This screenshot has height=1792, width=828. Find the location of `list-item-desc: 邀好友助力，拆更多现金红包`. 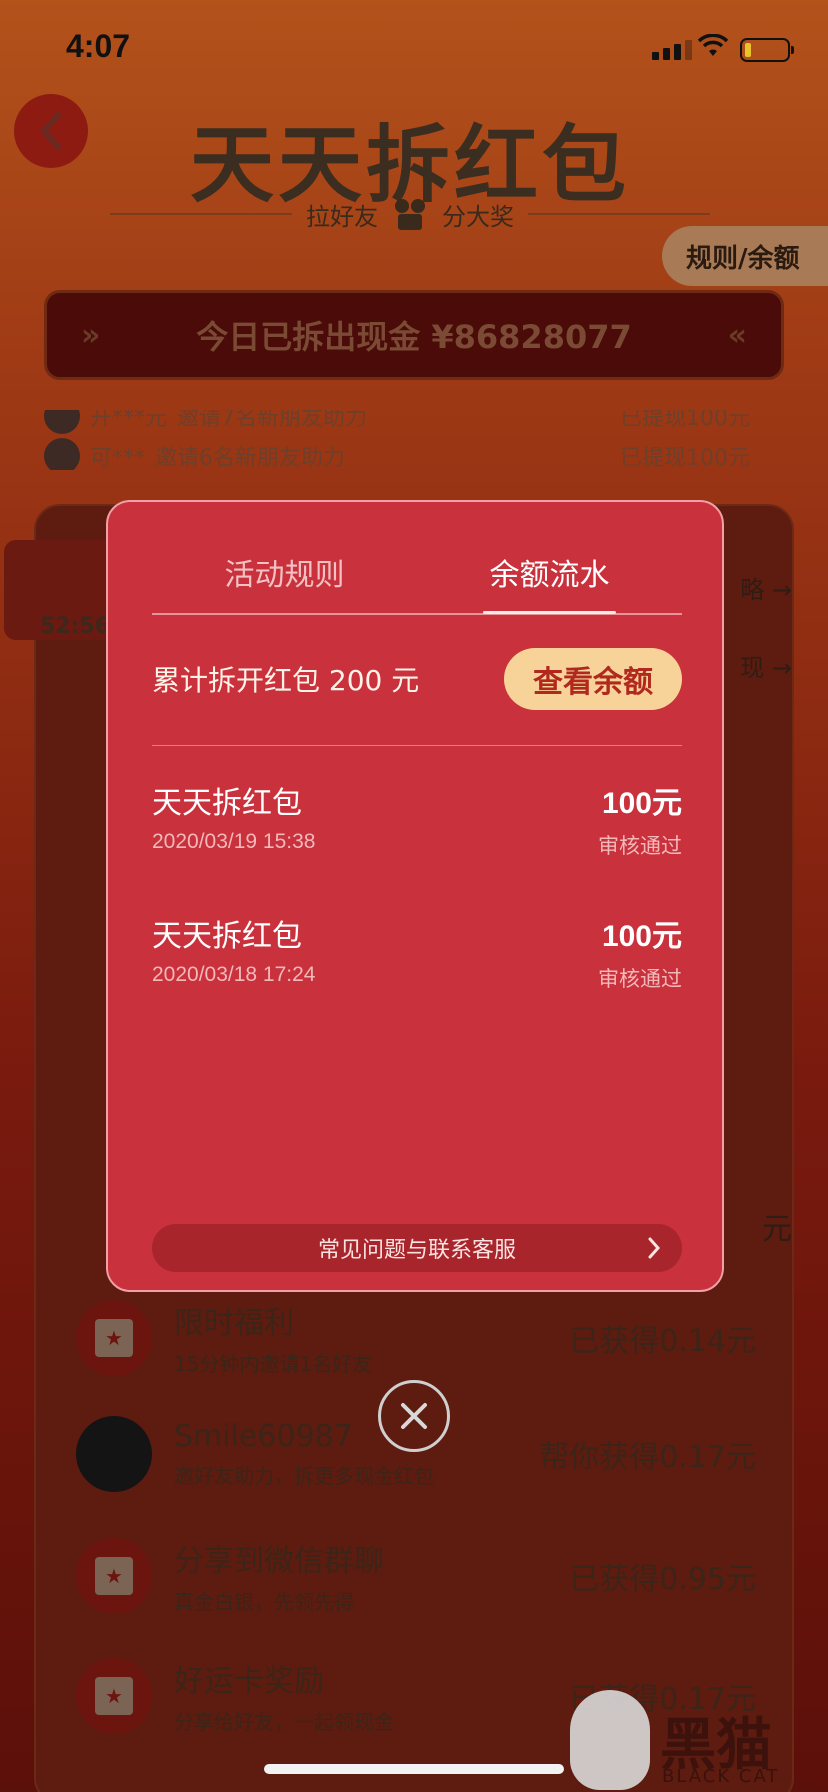

list-item-desc: 邀好友助力，拆更多现金红包 is located at coordinates (304, 1476).